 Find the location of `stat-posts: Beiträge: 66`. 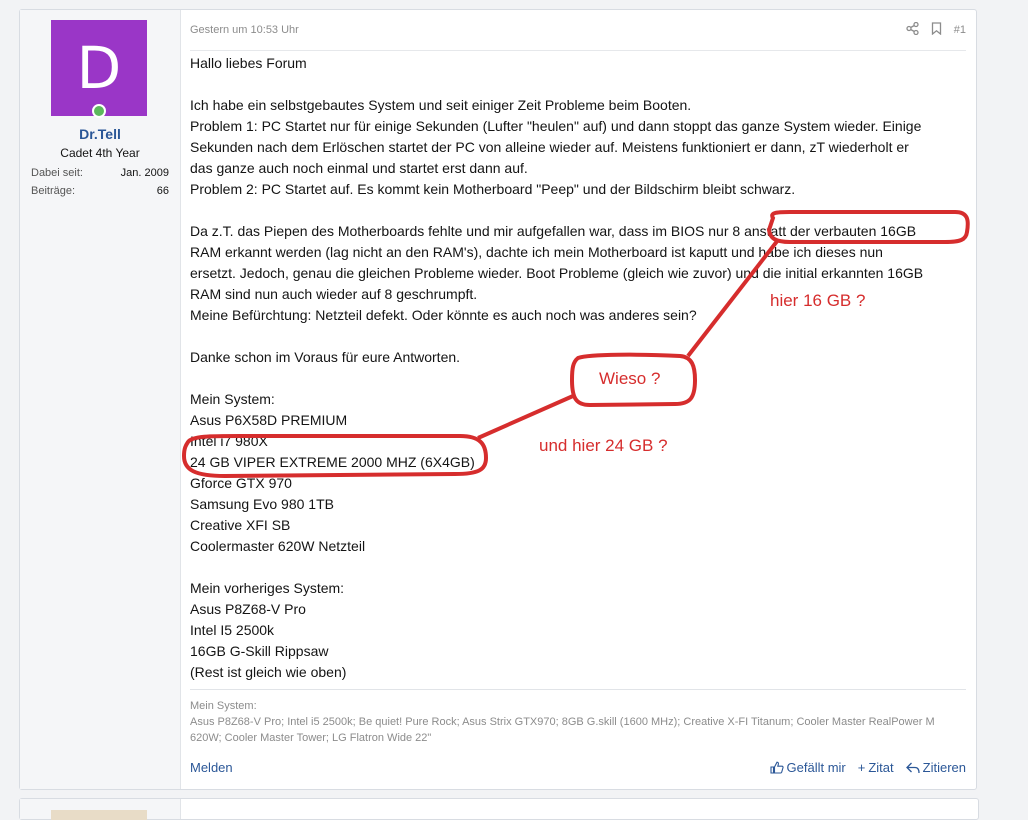

stat-posts: Beiträge: 66 is located at coordinates (100, 191).